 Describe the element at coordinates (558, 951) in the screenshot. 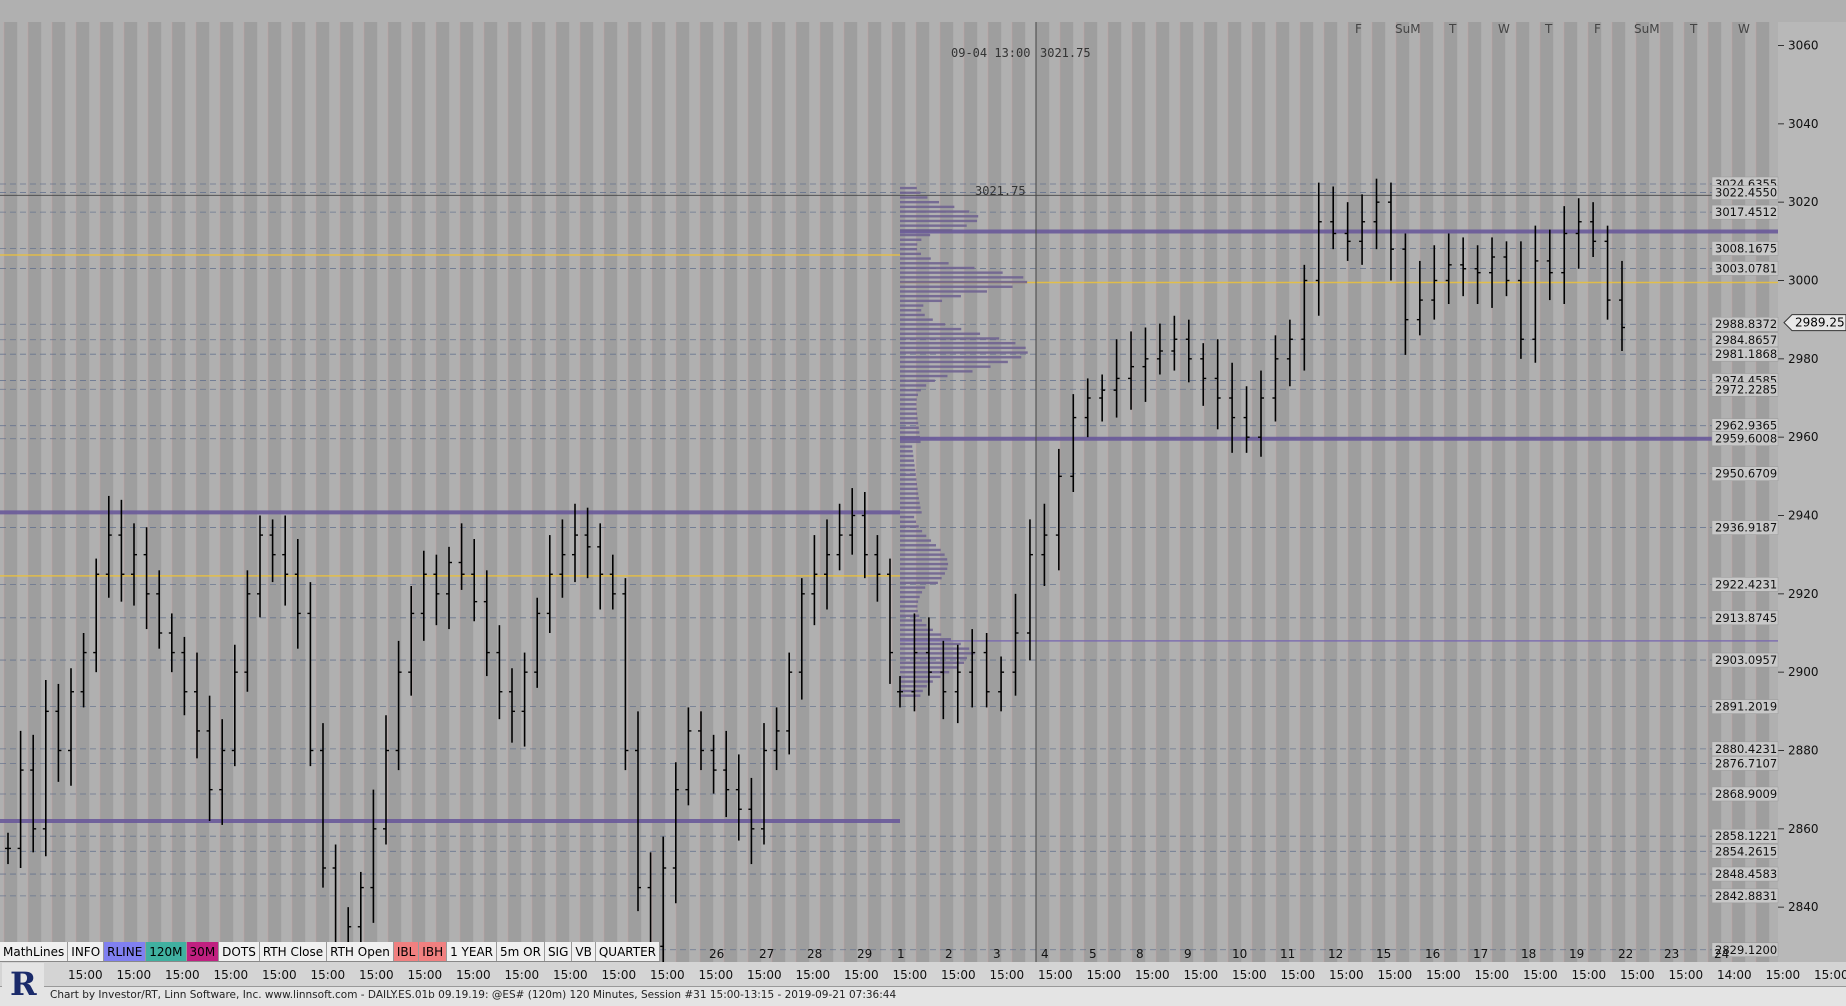

I see `bottom-toolbar-button-12: SIG` at that location.